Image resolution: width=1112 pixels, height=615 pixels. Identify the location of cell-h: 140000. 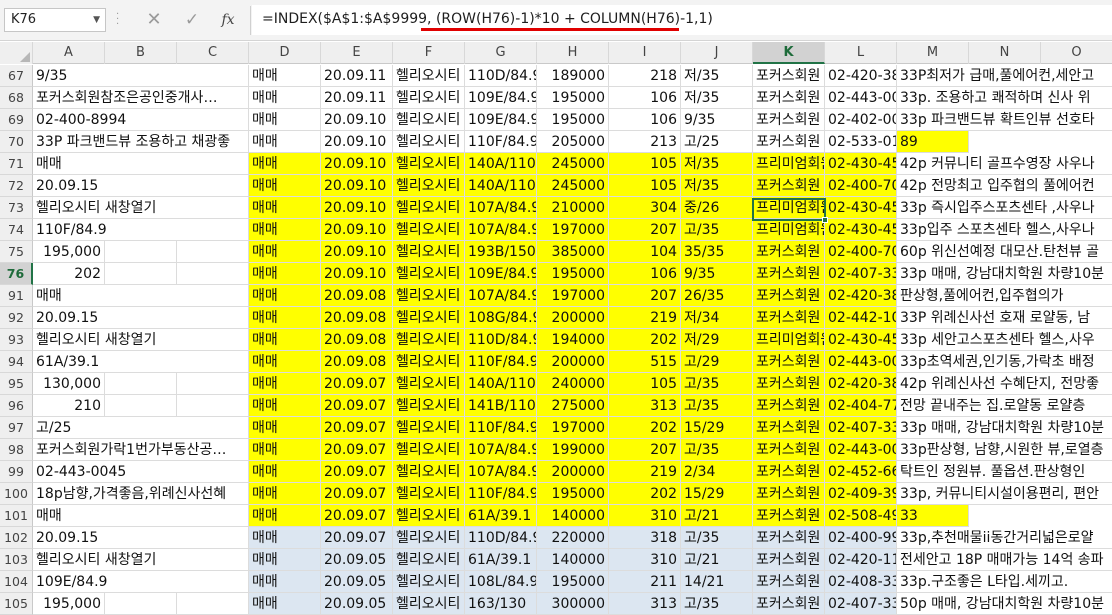
(573, 516).